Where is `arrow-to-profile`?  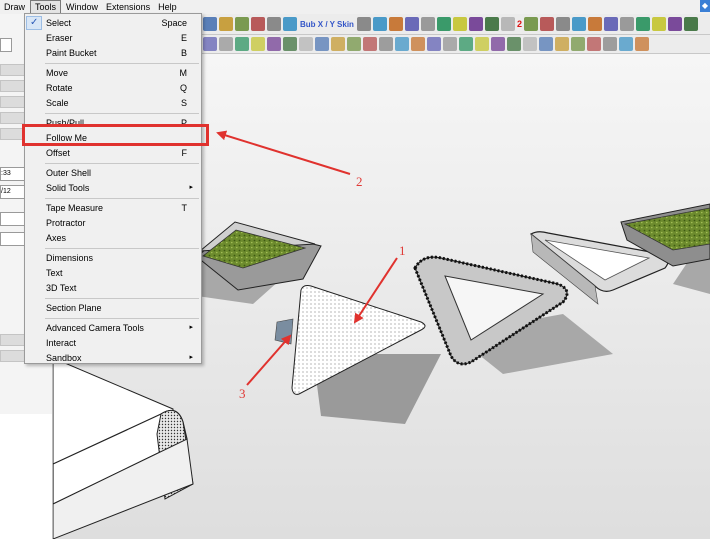 arrow-to-profile is located at coordinates (375, 290).